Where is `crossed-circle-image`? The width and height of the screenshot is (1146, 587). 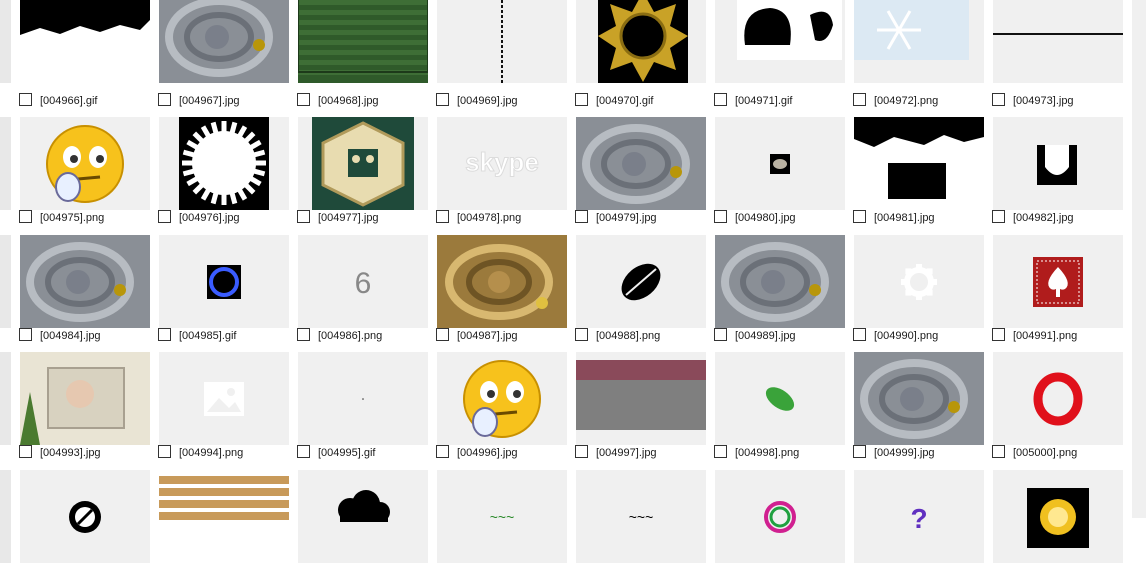 crossed-circle-image is located at coordinates (85, 516).